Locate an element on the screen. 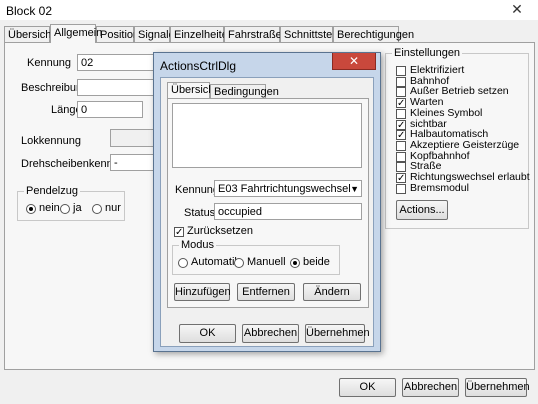 The width and height of the screenshot is (538, 404). pendelzug-group: Pendelzug nein ja nur is located at coordinates (71, 203).